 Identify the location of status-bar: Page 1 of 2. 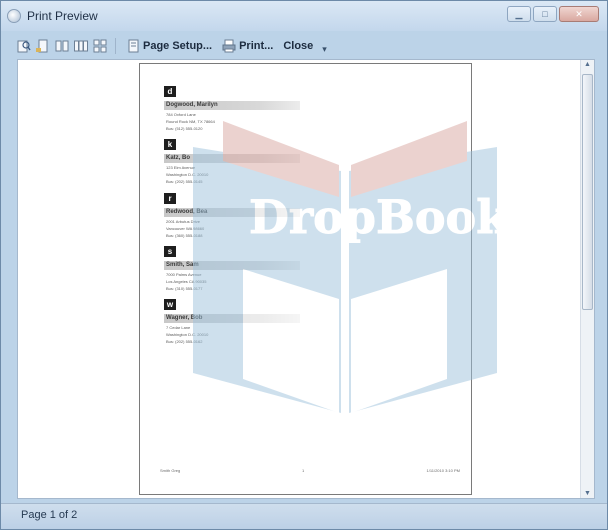
(304, 516).